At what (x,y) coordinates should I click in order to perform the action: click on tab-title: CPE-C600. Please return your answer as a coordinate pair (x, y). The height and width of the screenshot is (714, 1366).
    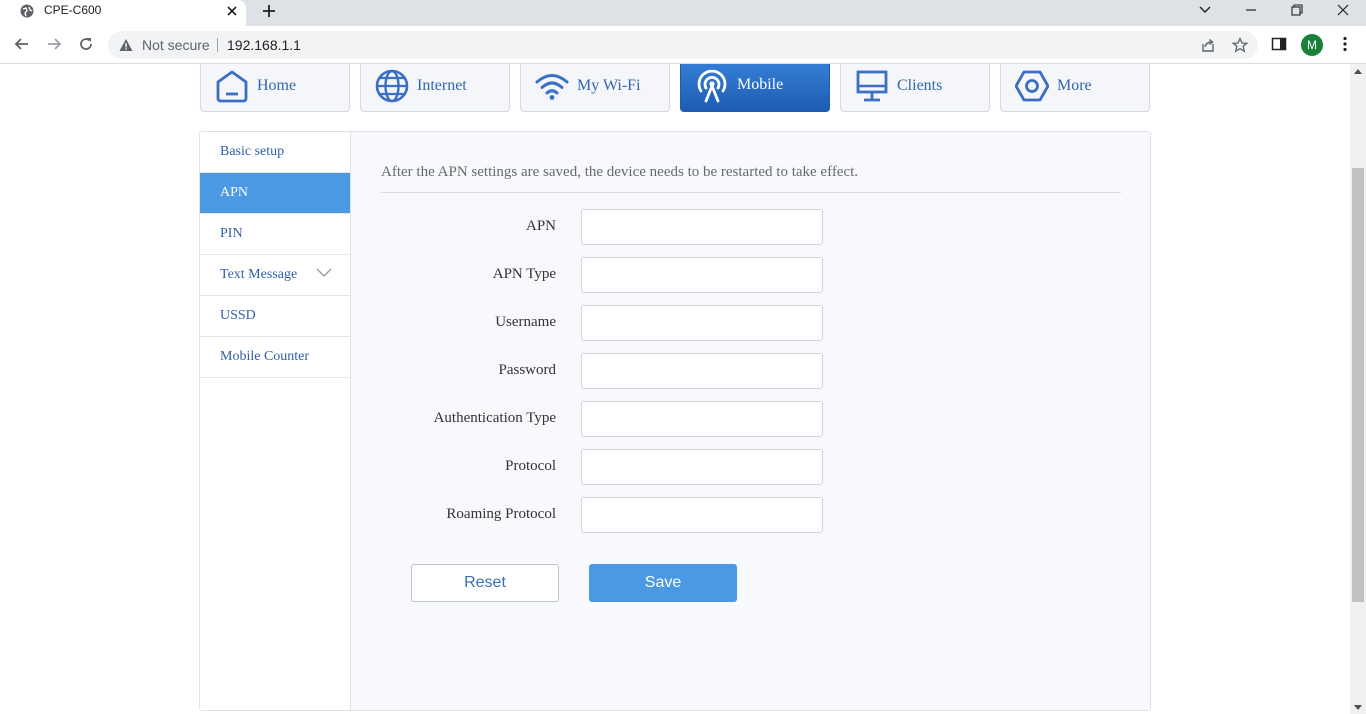
    Looking at the image, I should click on (73, 10).